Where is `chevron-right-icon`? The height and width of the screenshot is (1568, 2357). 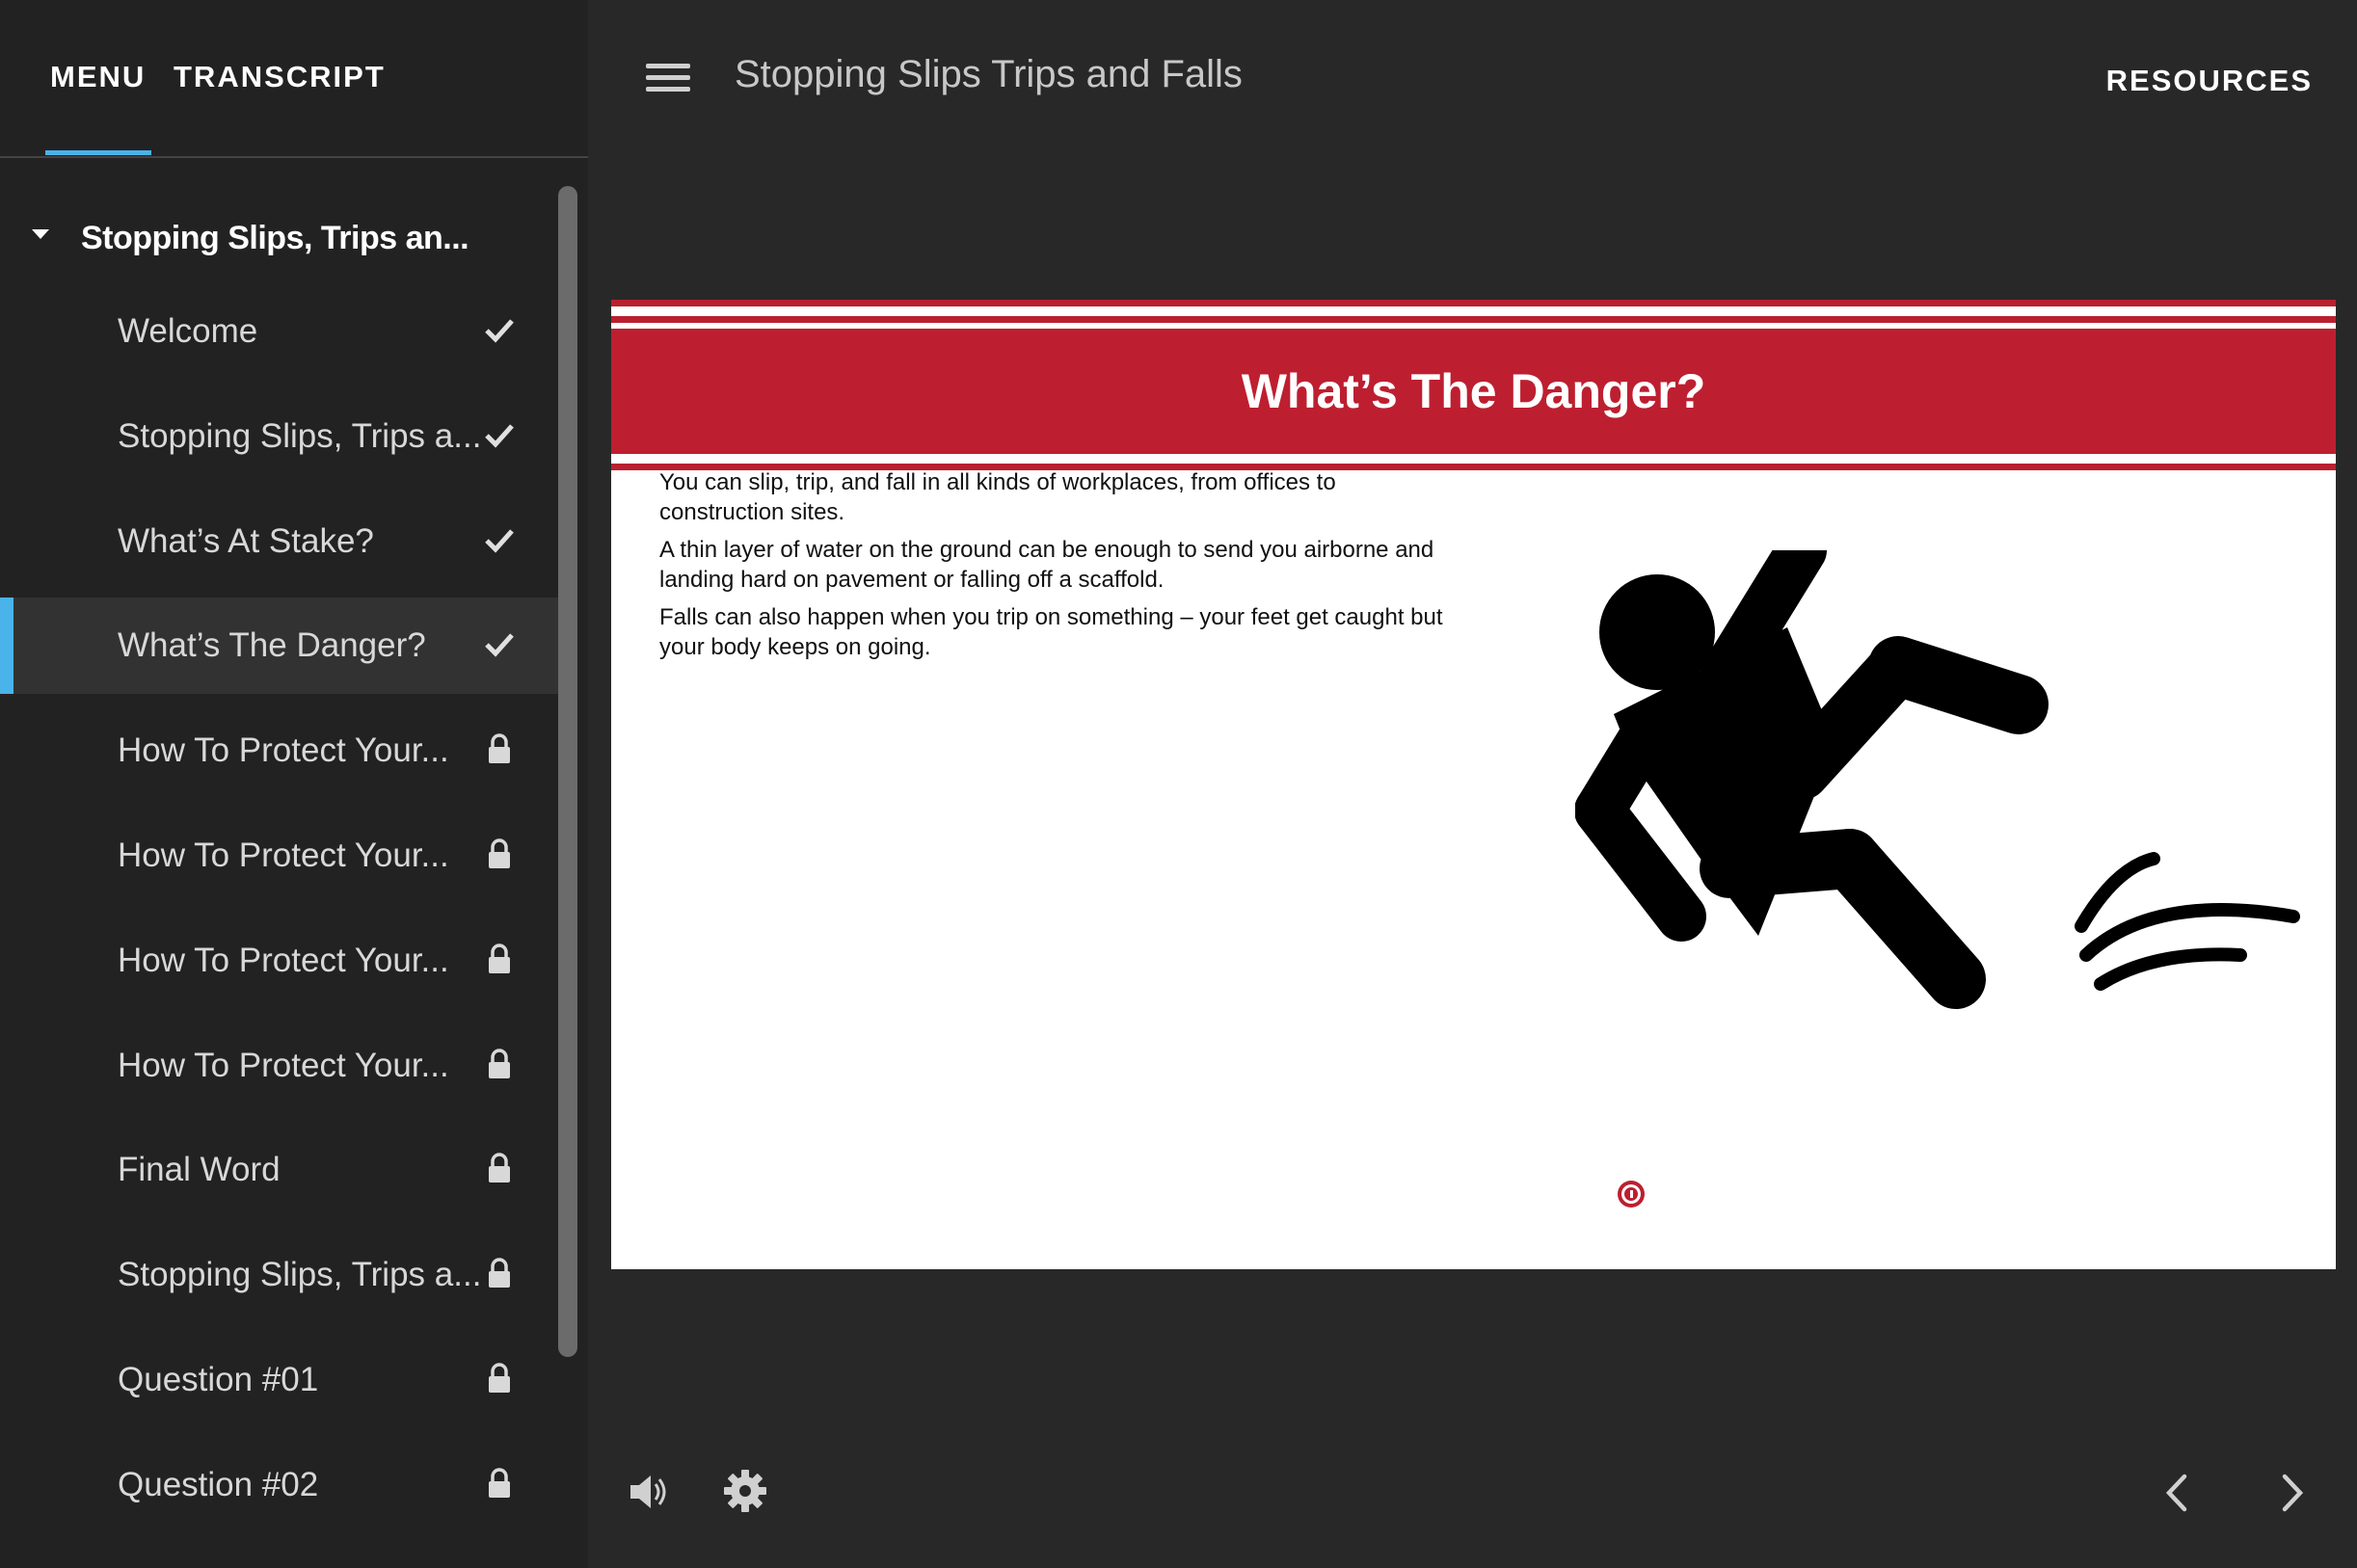 chevron-right-icon is located at coordinates (2292, 1493).